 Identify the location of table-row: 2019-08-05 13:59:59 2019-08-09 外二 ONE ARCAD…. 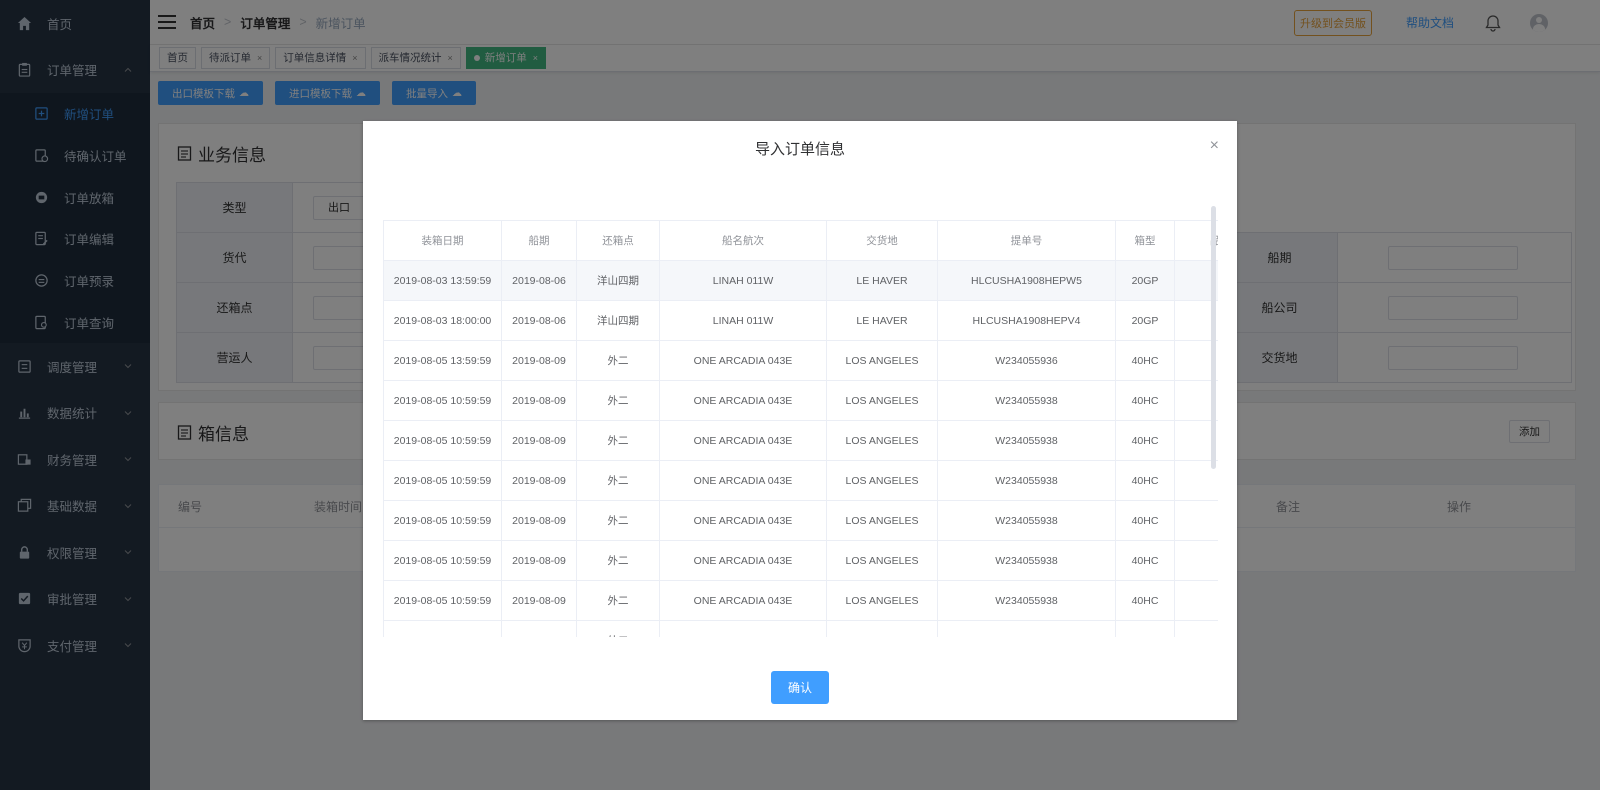
(800, 360).